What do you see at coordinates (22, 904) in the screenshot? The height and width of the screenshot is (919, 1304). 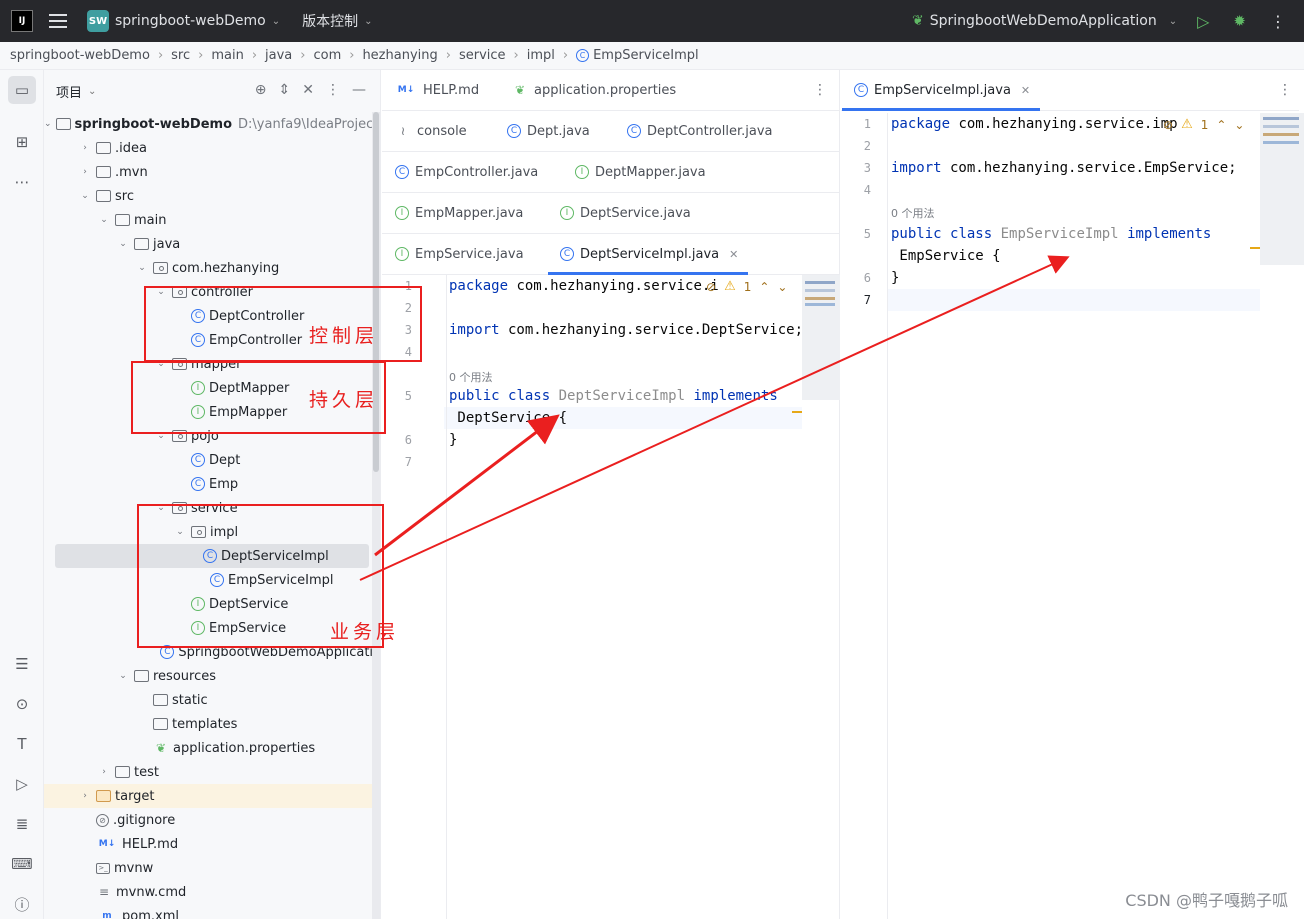 I see `problems-icon: ⓘ` at bounding box center [22, 904].